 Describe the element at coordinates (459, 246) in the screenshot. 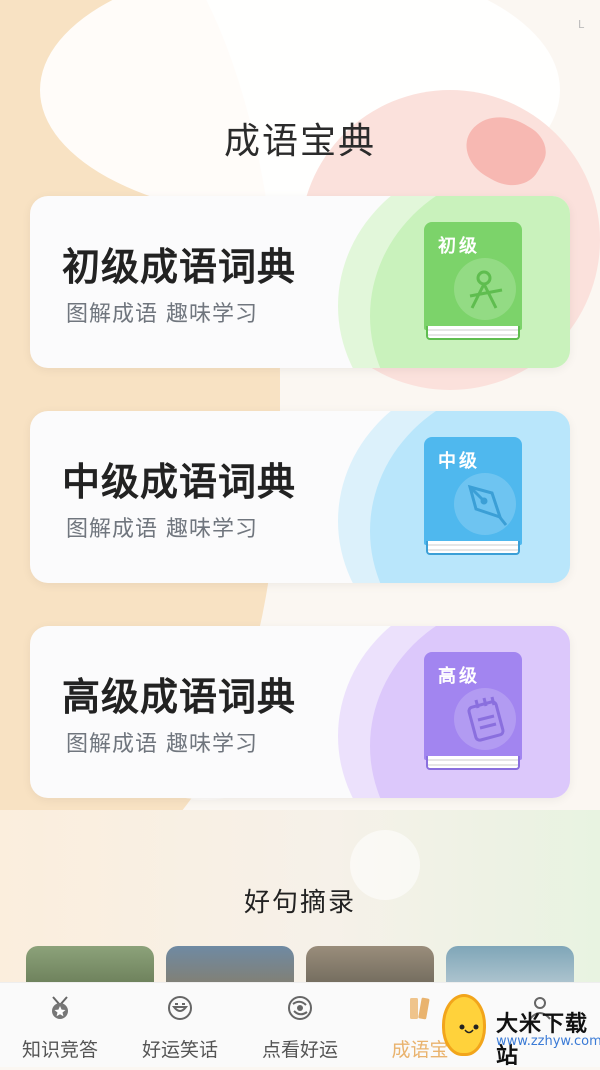

I see `book-level-label: 初级` at that location.